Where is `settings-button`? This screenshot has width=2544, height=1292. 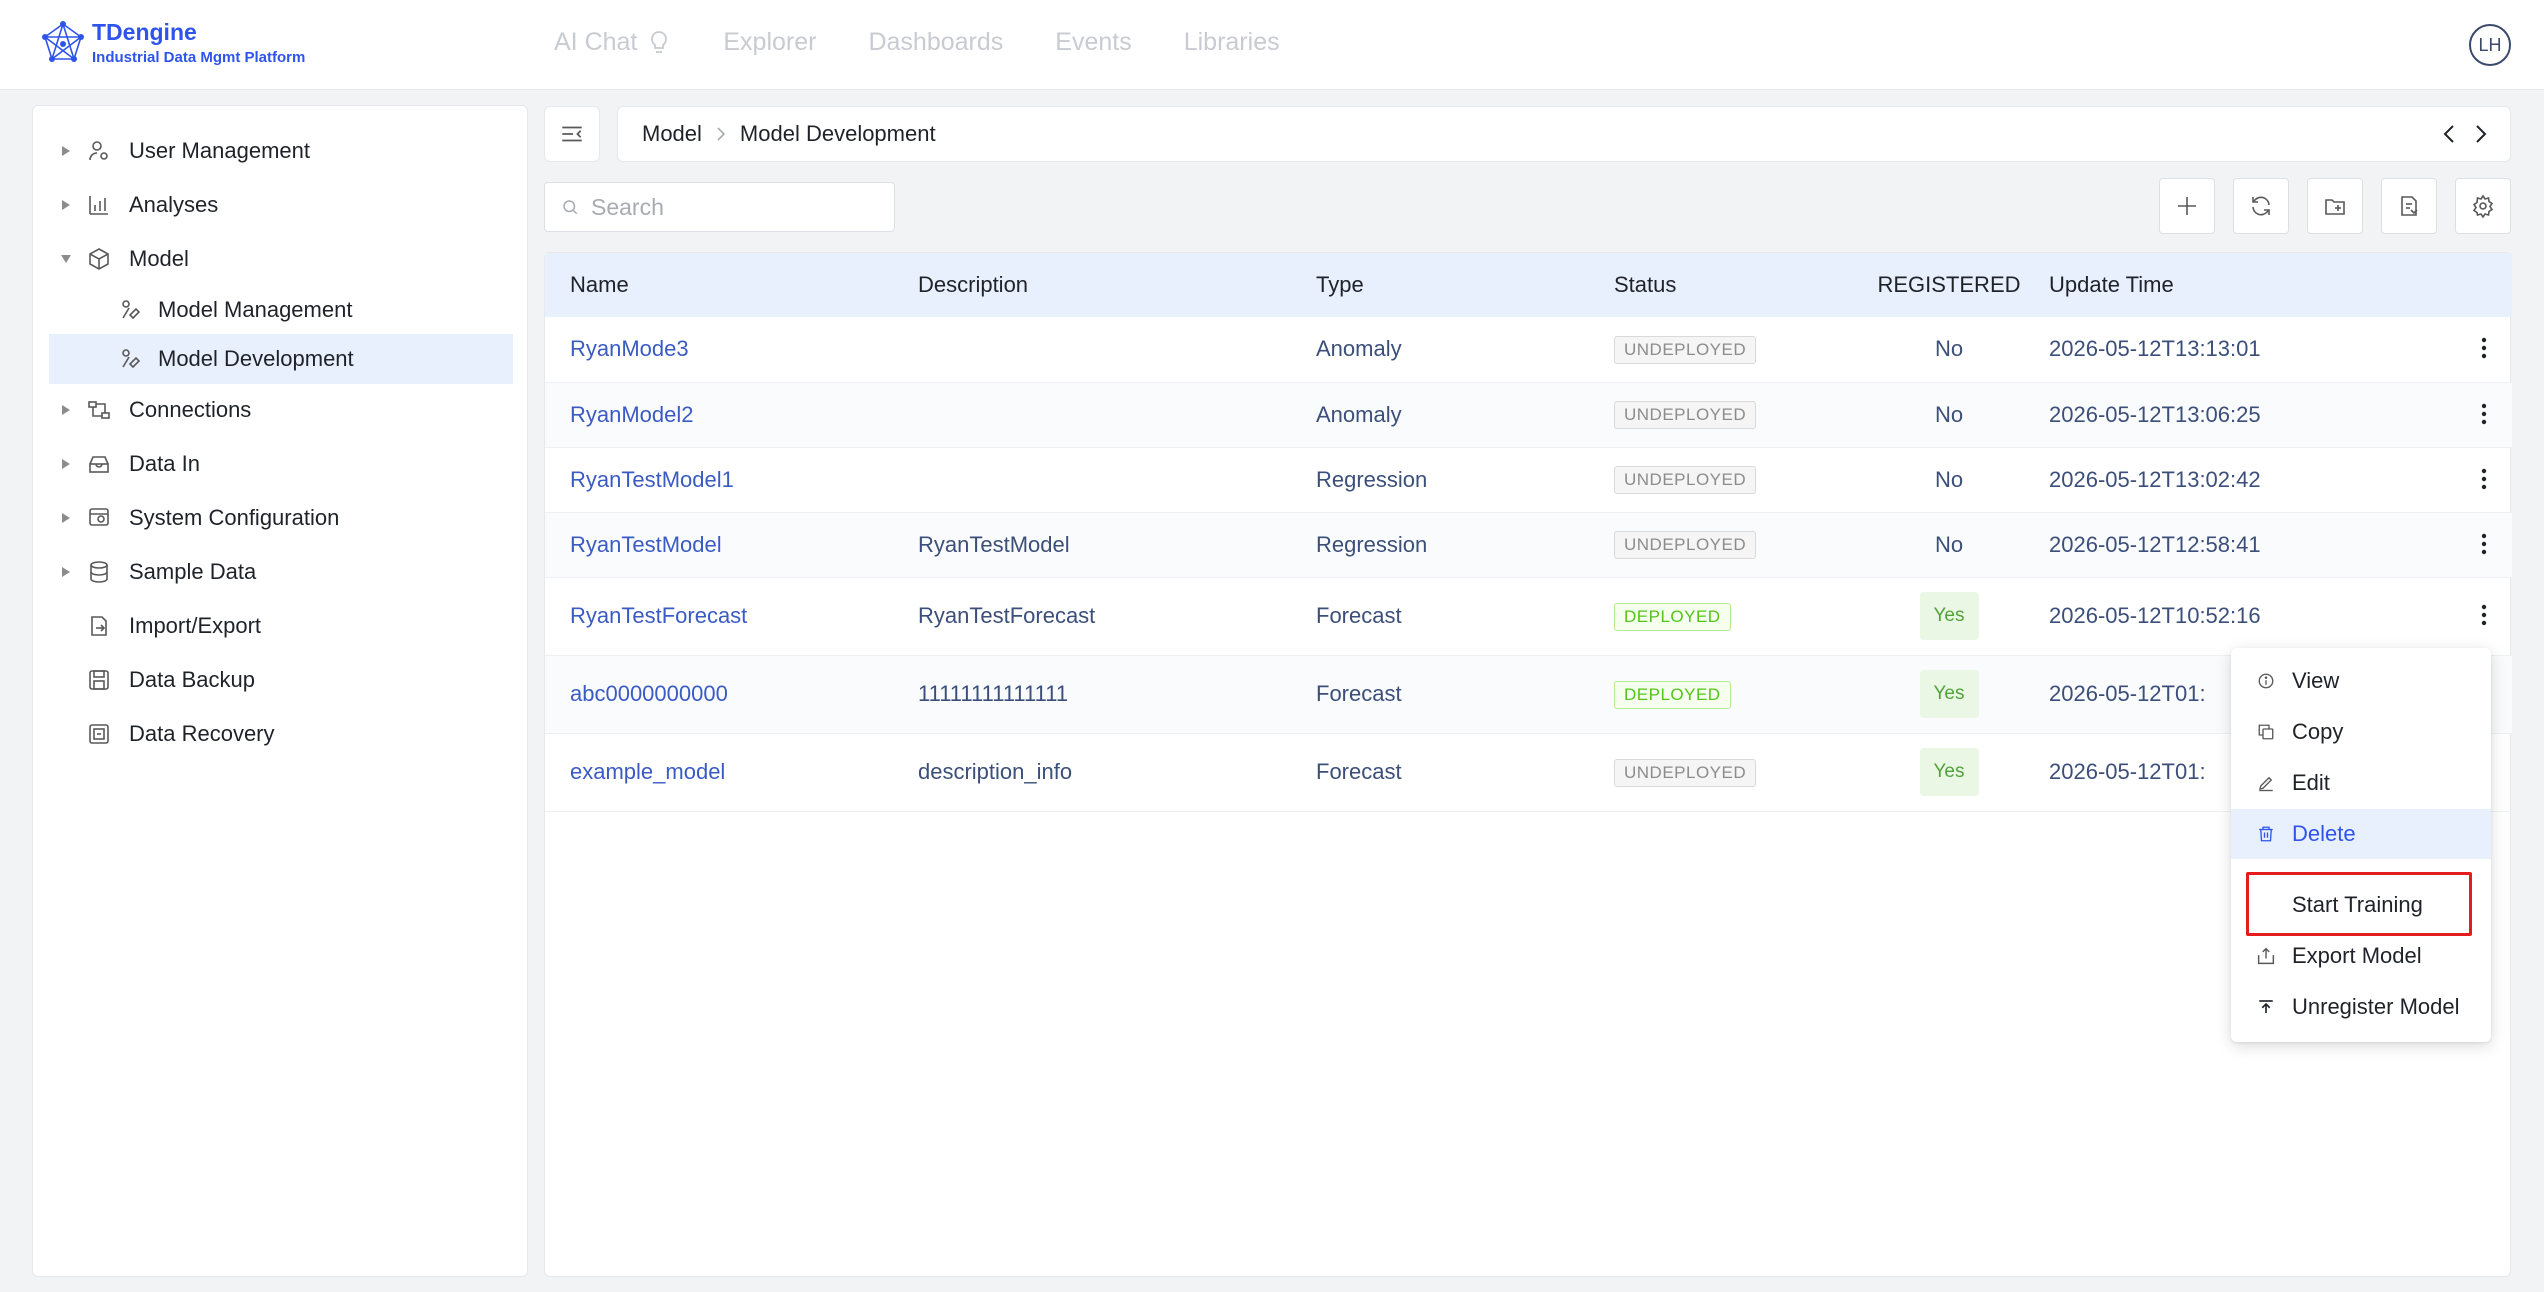 settings-button is located at coordinates (2483, 206).